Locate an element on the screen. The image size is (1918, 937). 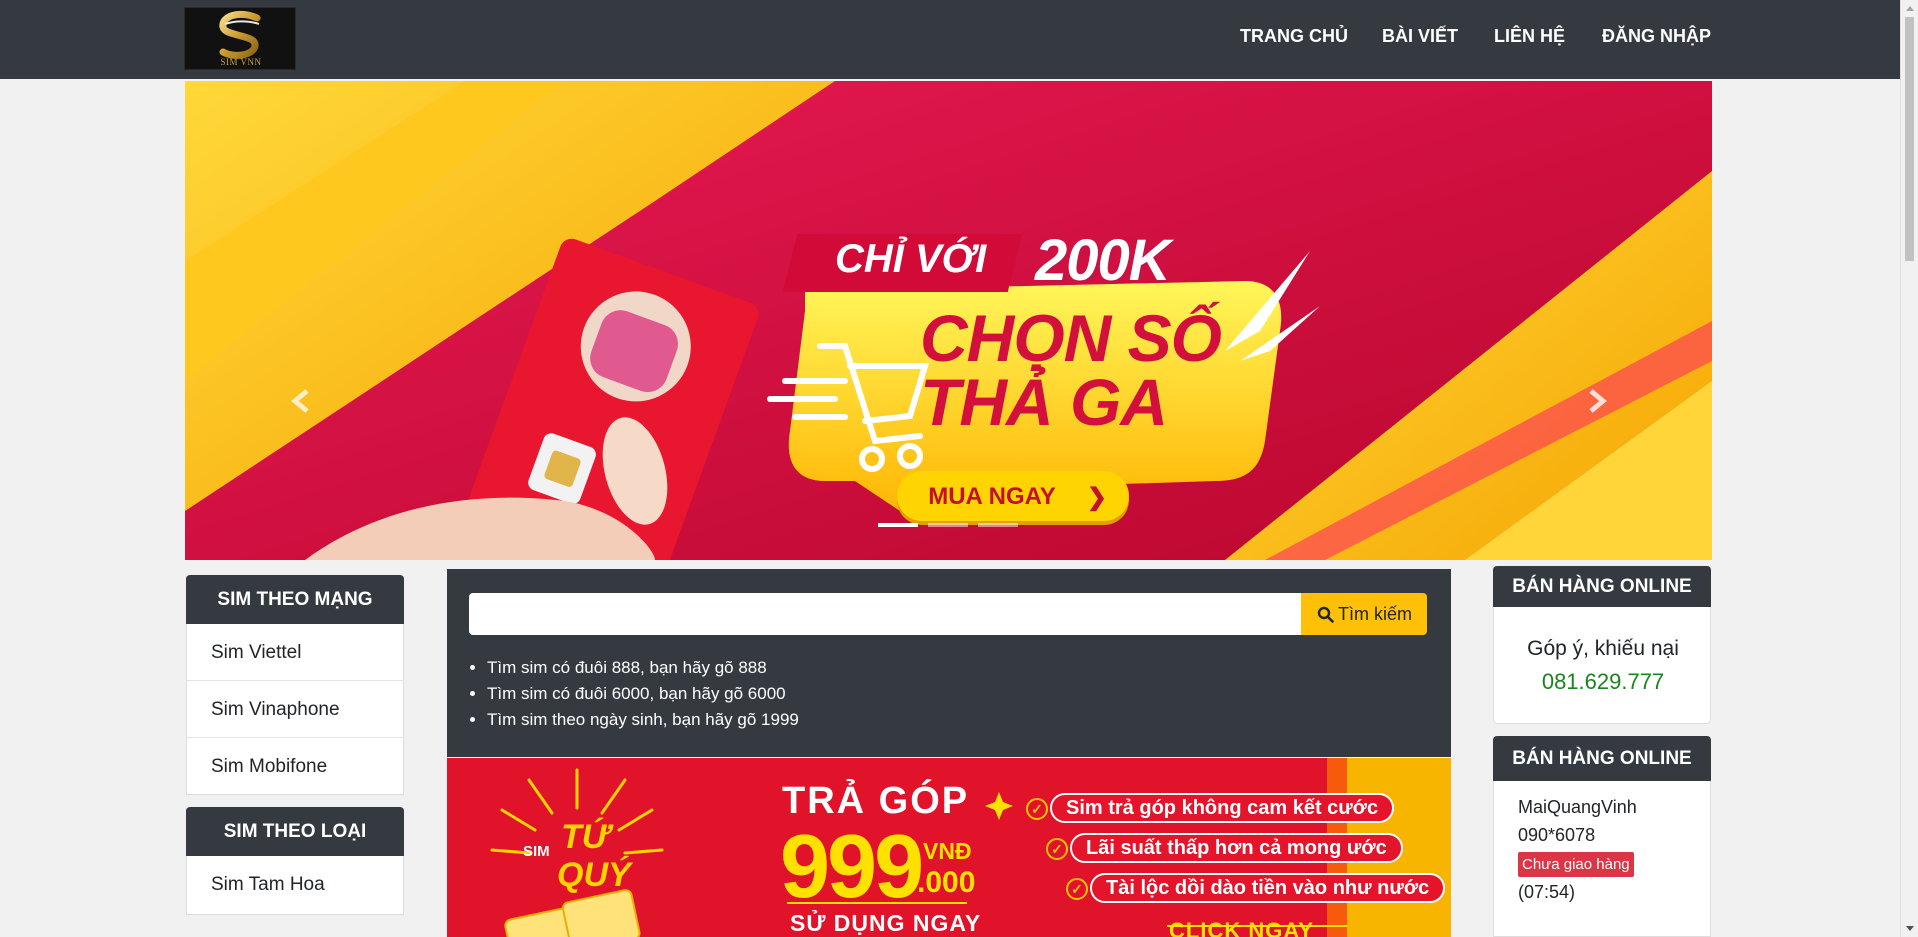
network-panel: Sim Viettel Sim Vinaphone Sim Mobifone is located at coordinates (295, 709).